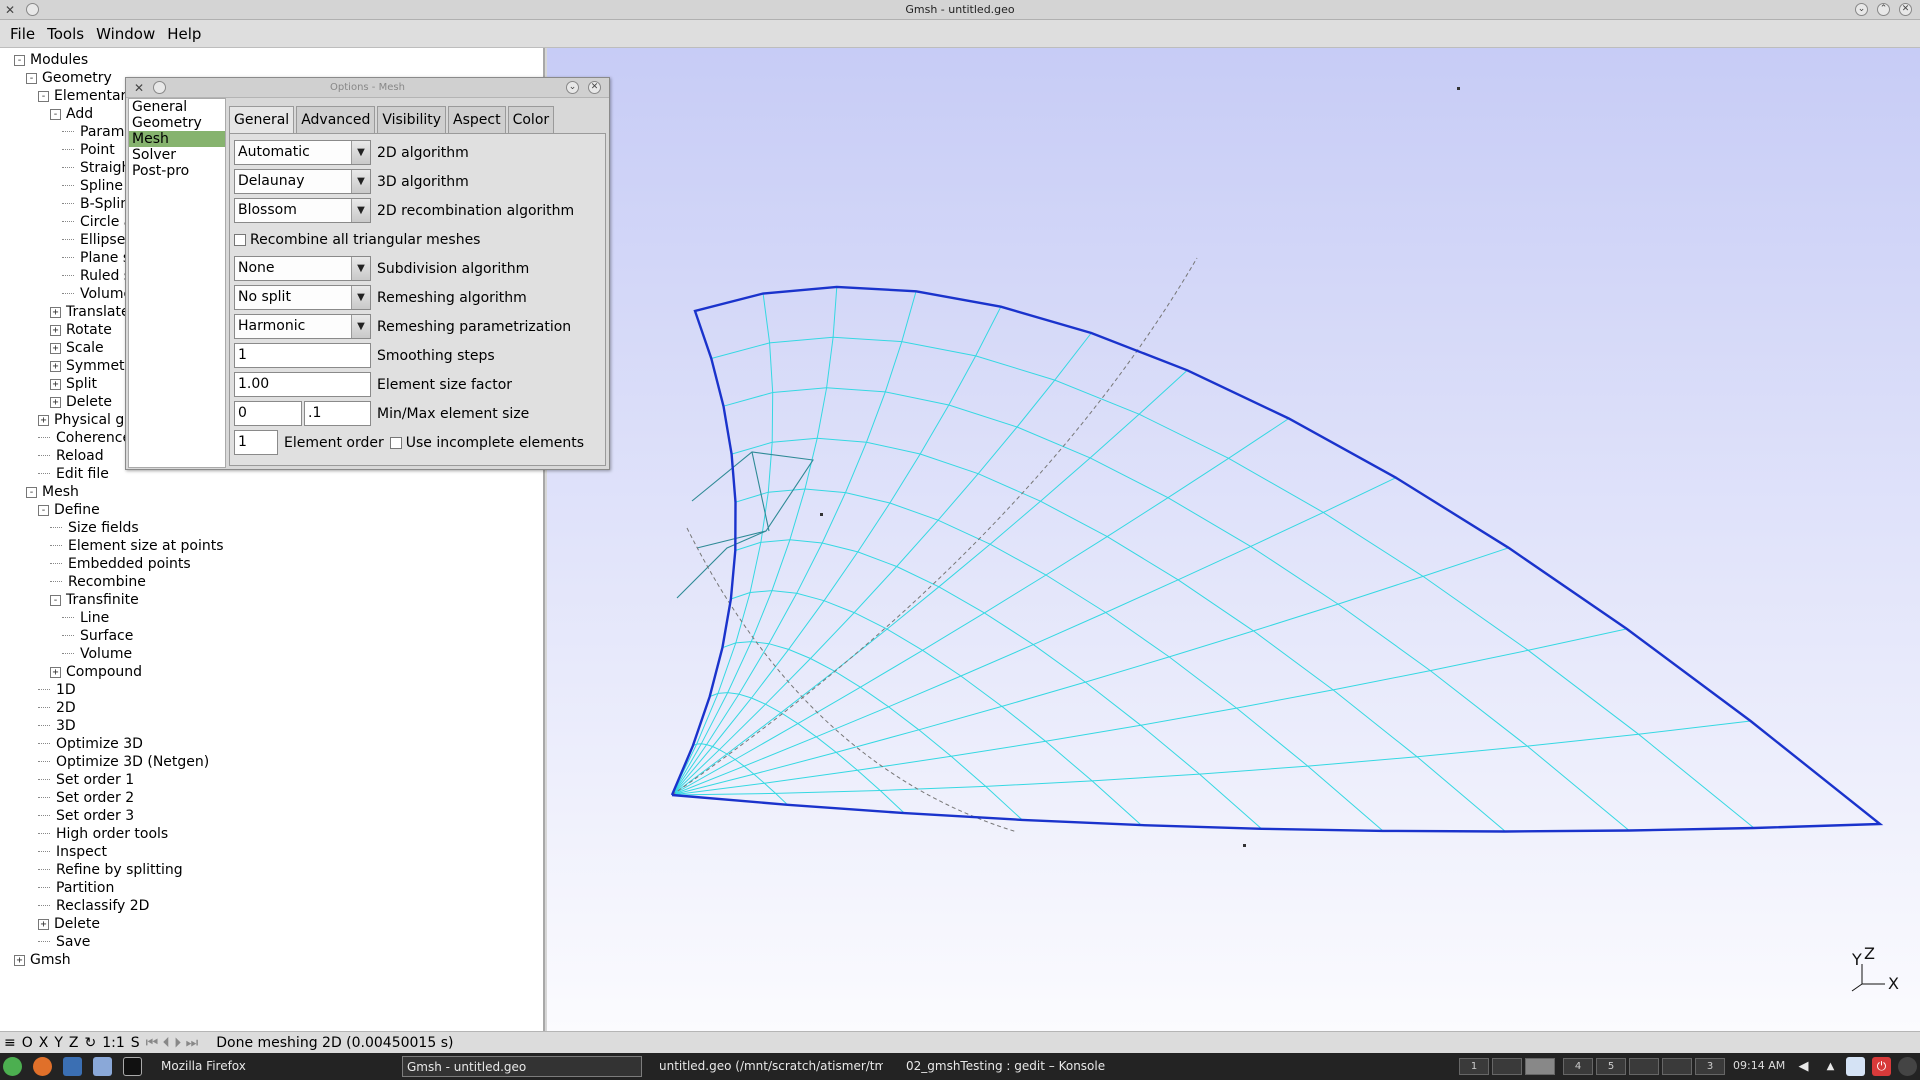 This screenshot has width=1920, height=1080. Describe the element at coordinates (90, 744) in the screenshot. I see `tree-item: Optimize 3D` at that location.